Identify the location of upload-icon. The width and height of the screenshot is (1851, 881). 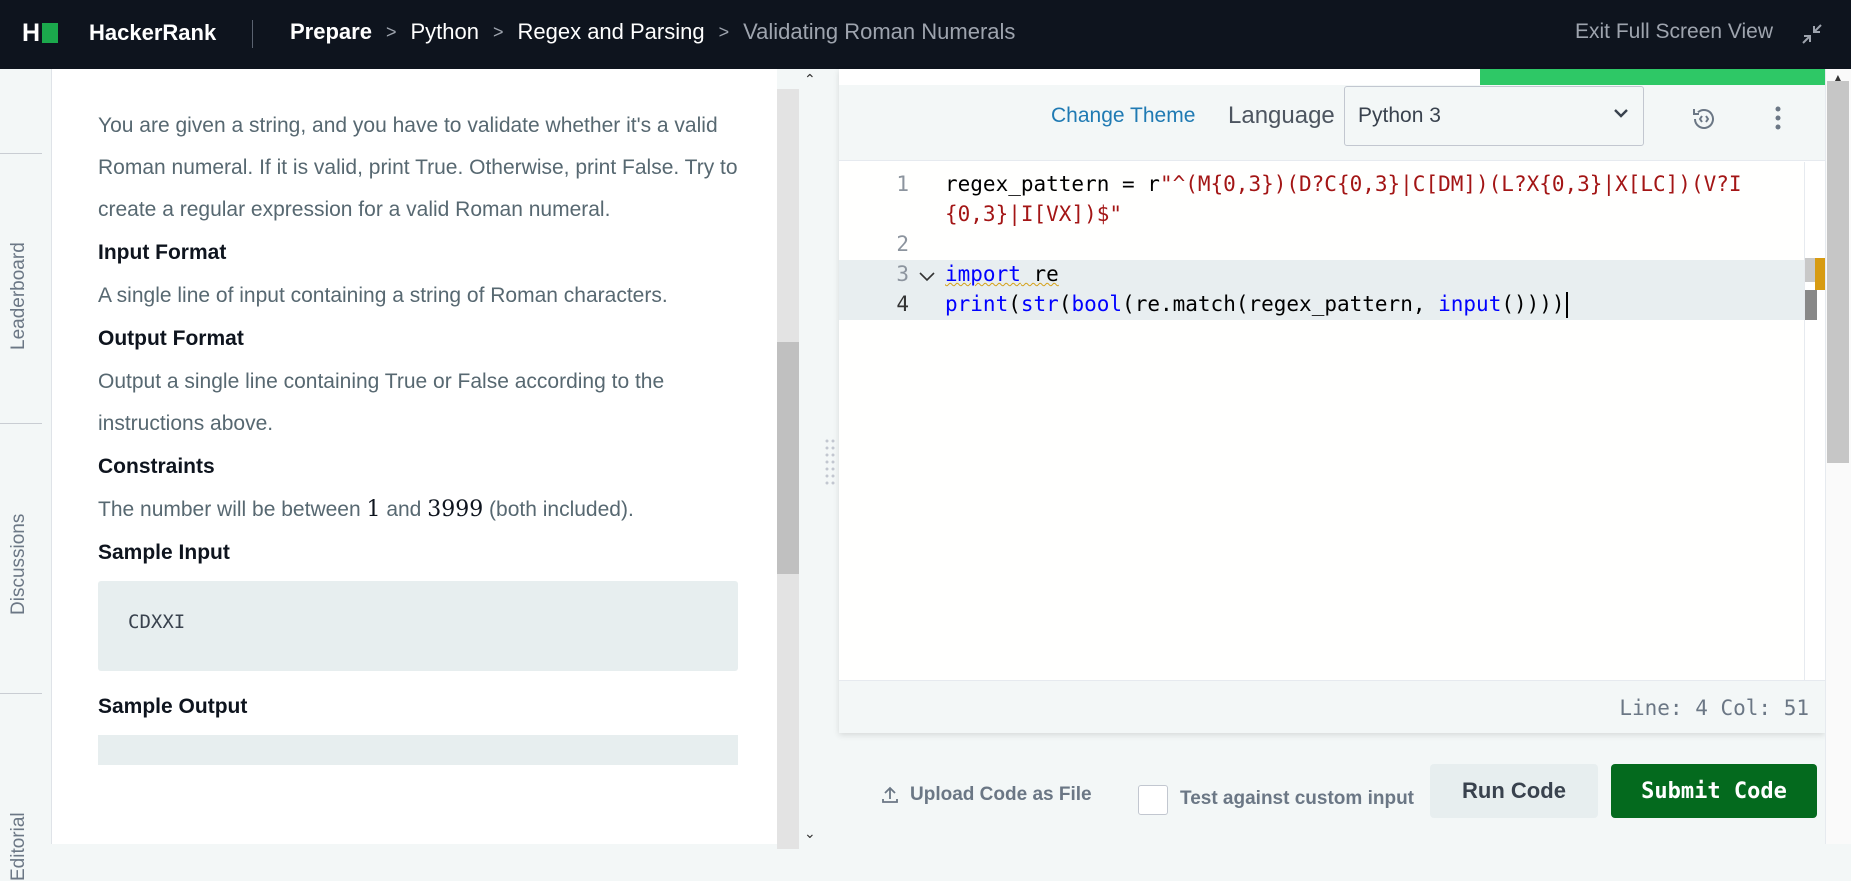
(890, 794).